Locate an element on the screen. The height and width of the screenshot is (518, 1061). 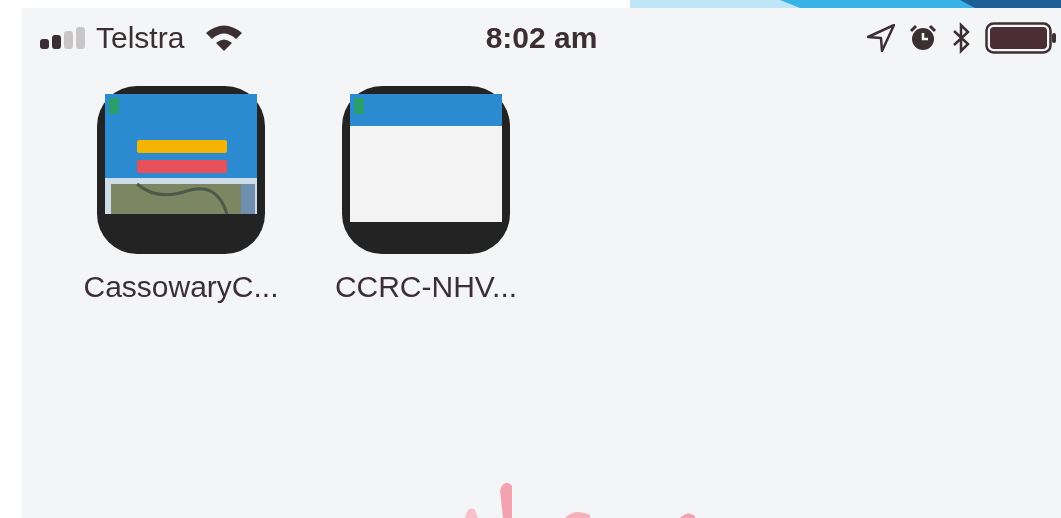
wifi-icon is located at coordinates (224, 38).